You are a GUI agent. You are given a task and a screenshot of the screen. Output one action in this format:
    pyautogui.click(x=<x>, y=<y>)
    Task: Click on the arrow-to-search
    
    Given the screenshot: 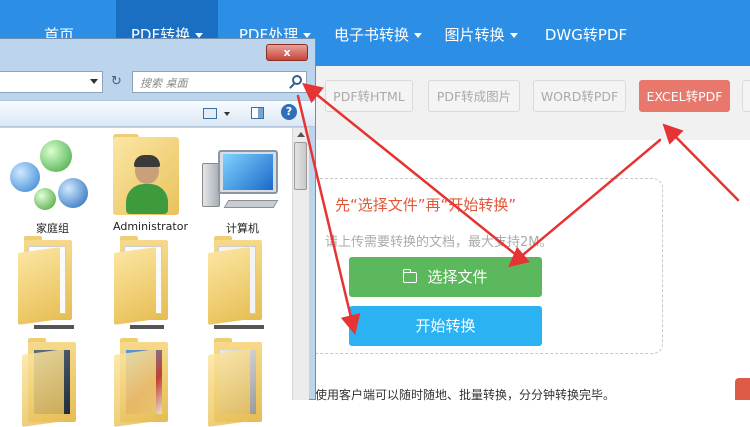 What is the action you would take?
    pyautogui.click(x=412, y=171)
    